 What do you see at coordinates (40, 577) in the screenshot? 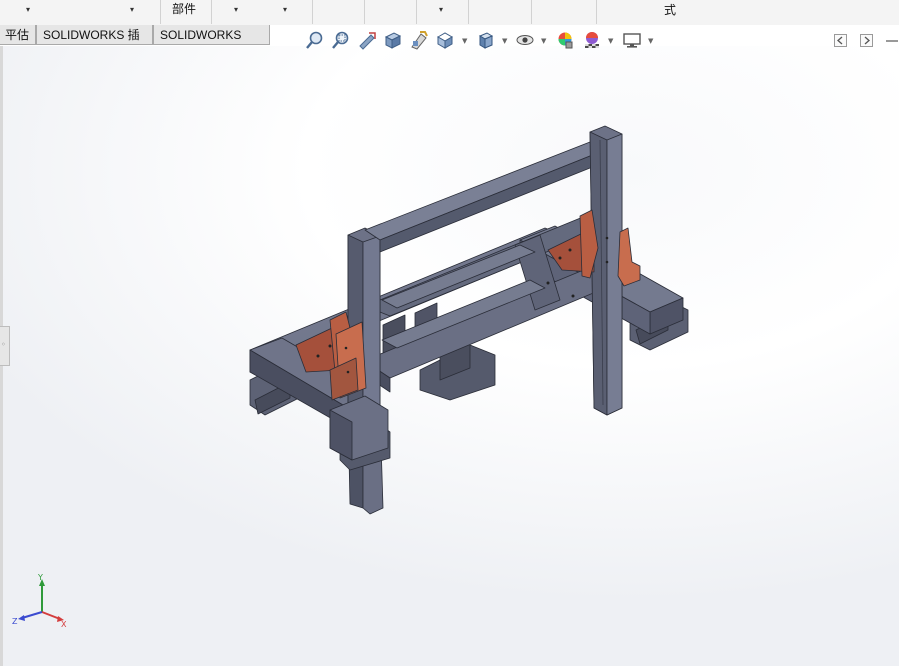
I see `triad-y-label: Y` at bounding box center [40, 577].